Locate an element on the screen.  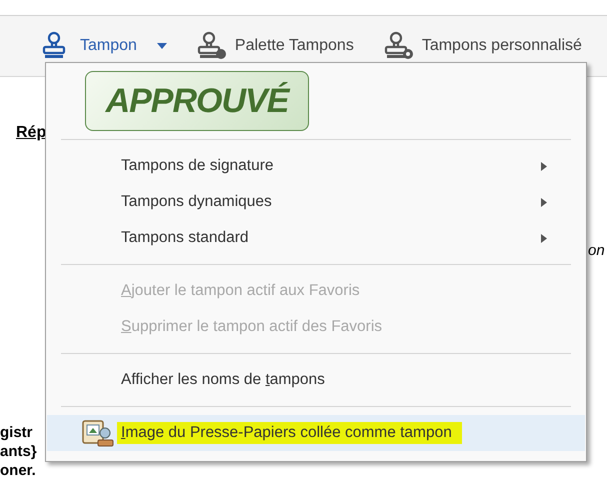
menu-item: Image du Presse-Papiers collée comme tampon is located at coordinates (316, 433).